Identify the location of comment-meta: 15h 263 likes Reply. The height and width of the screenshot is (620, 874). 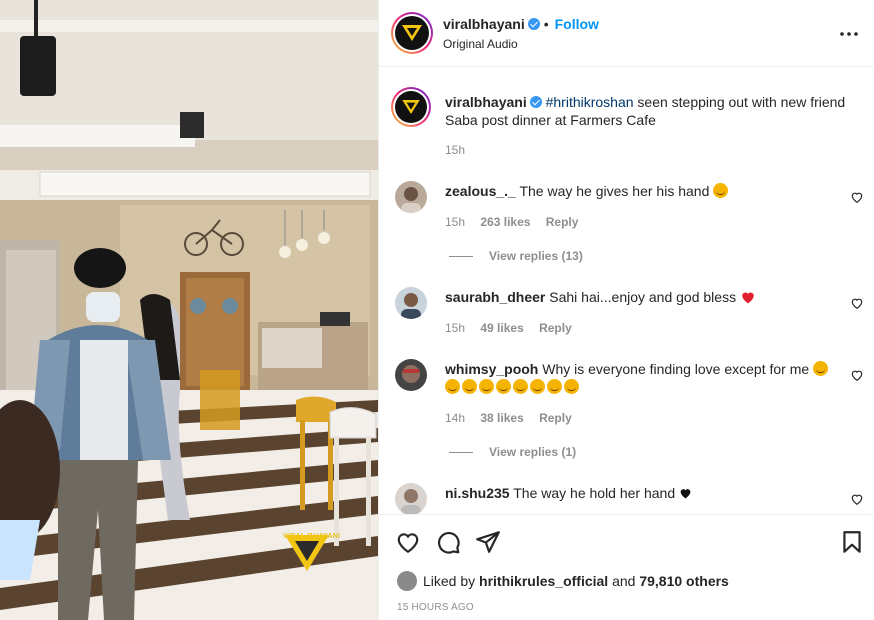
(517, 222).